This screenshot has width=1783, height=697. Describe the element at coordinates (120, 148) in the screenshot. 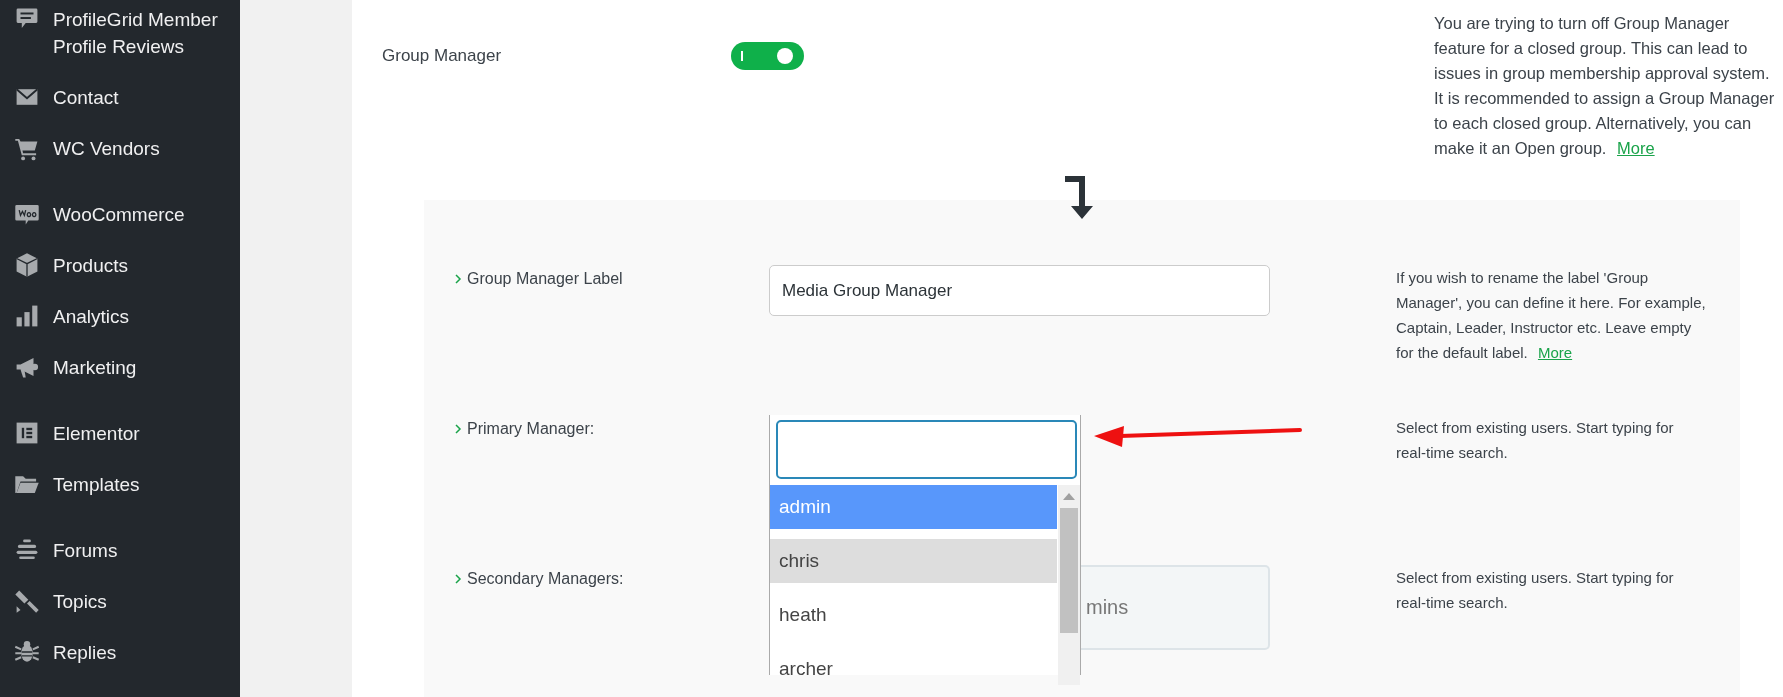

I see `sidebar-item: WC Vendors` at that location.